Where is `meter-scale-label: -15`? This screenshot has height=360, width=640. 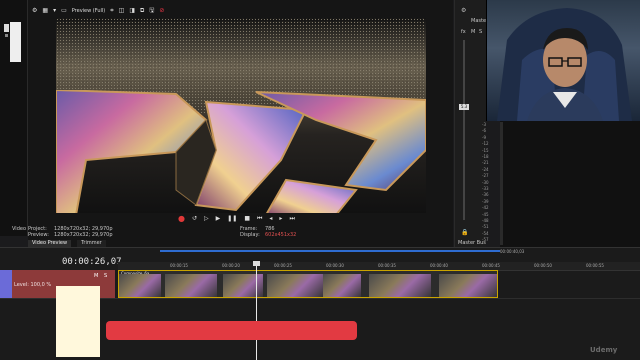
meter-scale-label: -15 is located at coordinates (485, 150).